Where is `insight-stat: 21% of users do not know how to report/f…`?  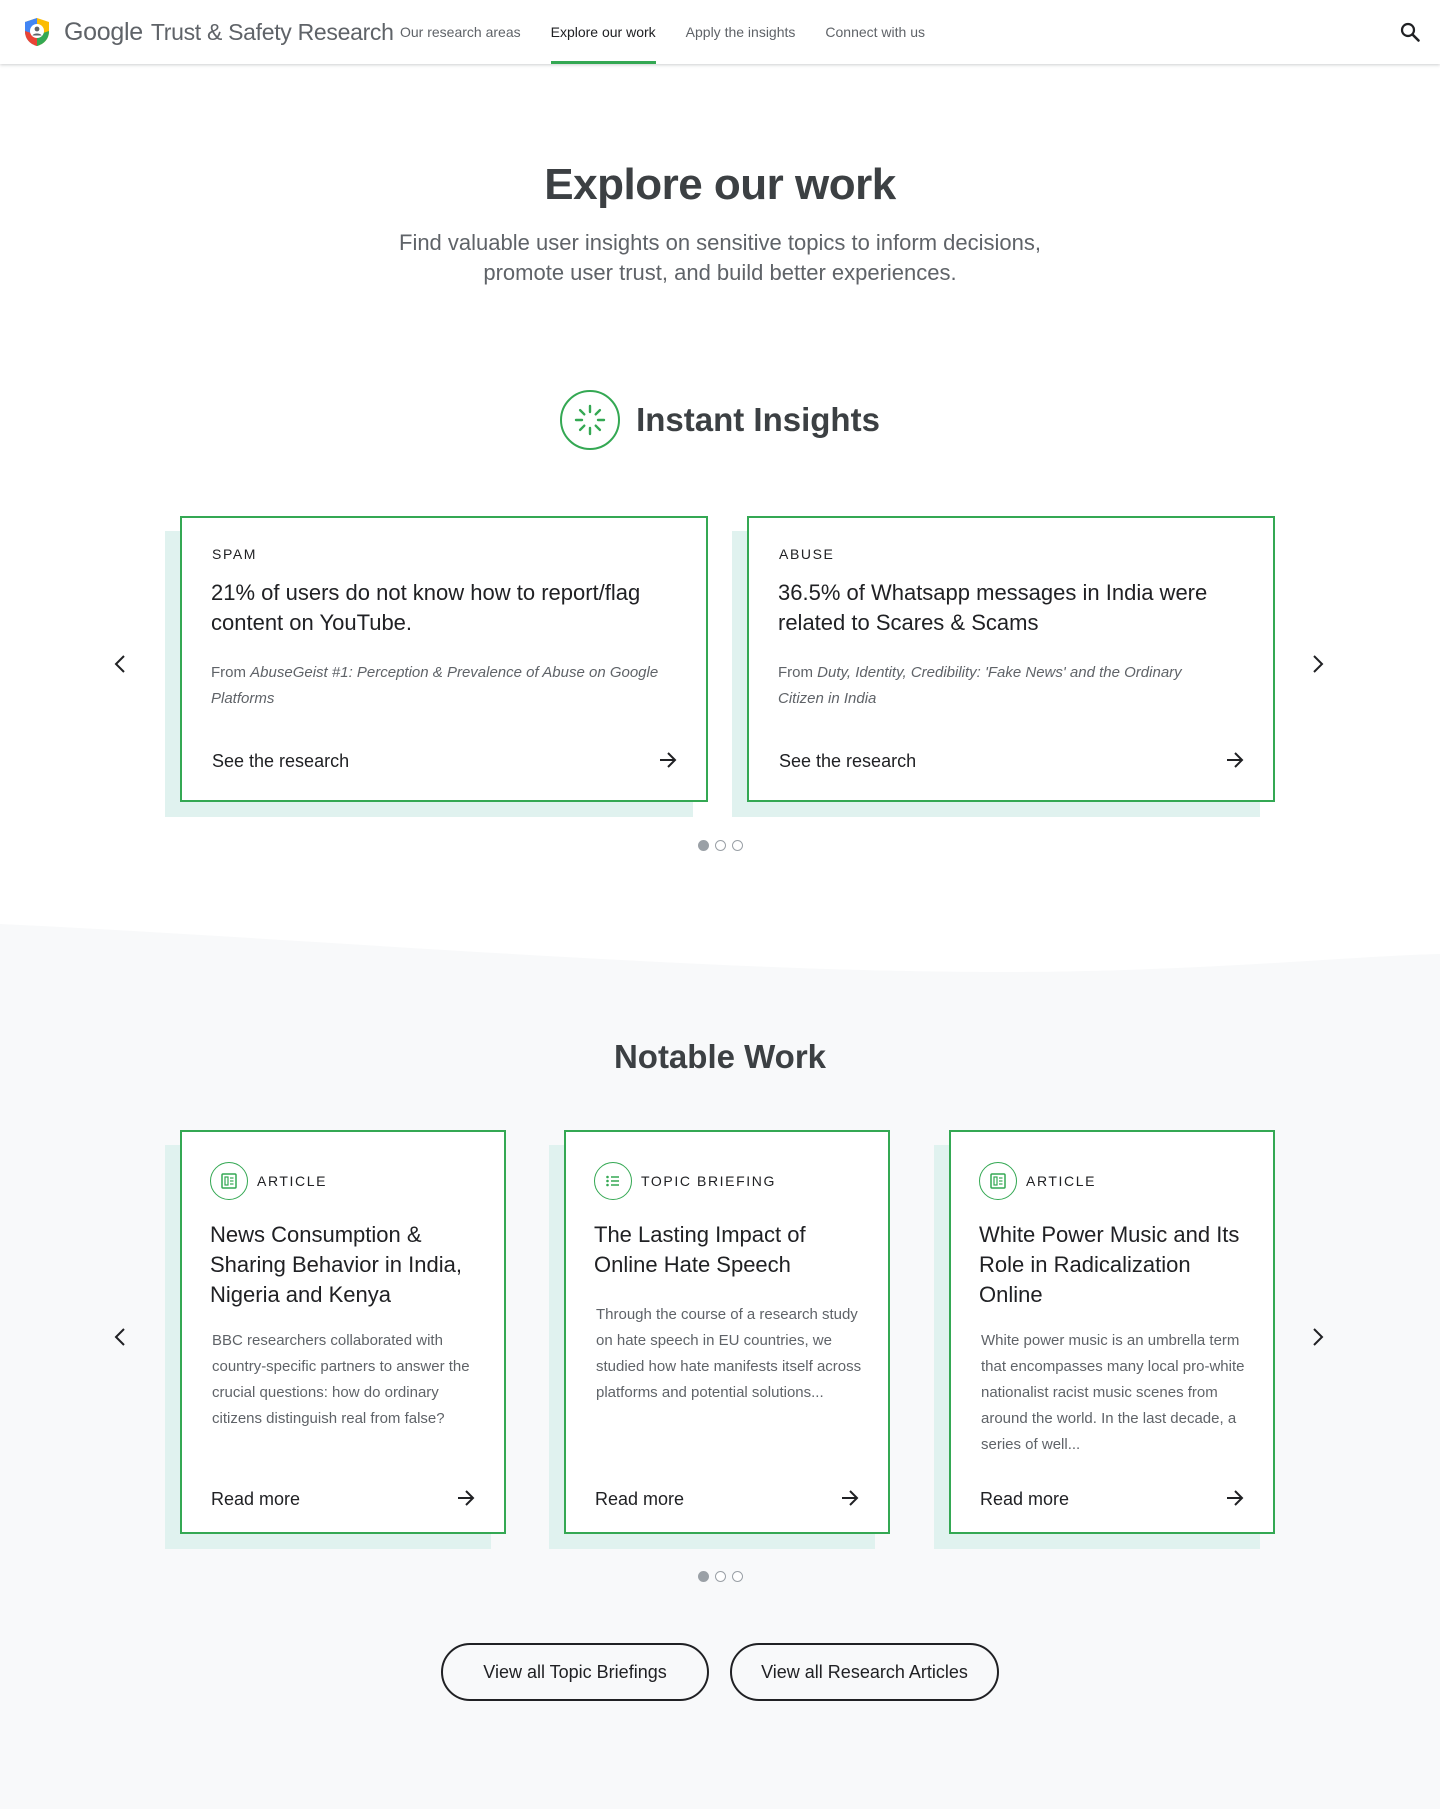 insight-stat: 21% of users do not know how to report/f… is located at coordinates (426, 607).